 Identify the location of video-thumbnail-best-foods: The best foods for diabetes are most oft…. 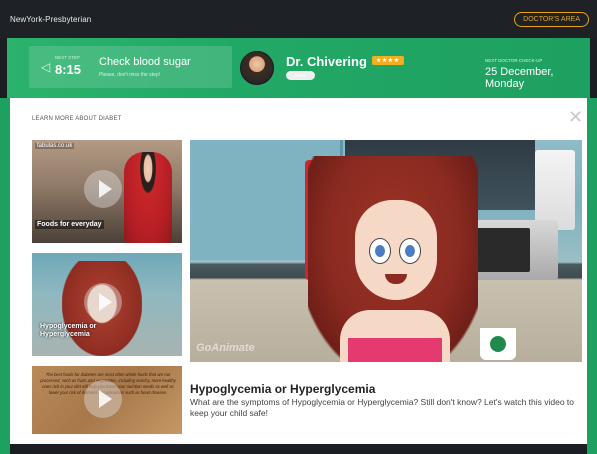
(107, 400).